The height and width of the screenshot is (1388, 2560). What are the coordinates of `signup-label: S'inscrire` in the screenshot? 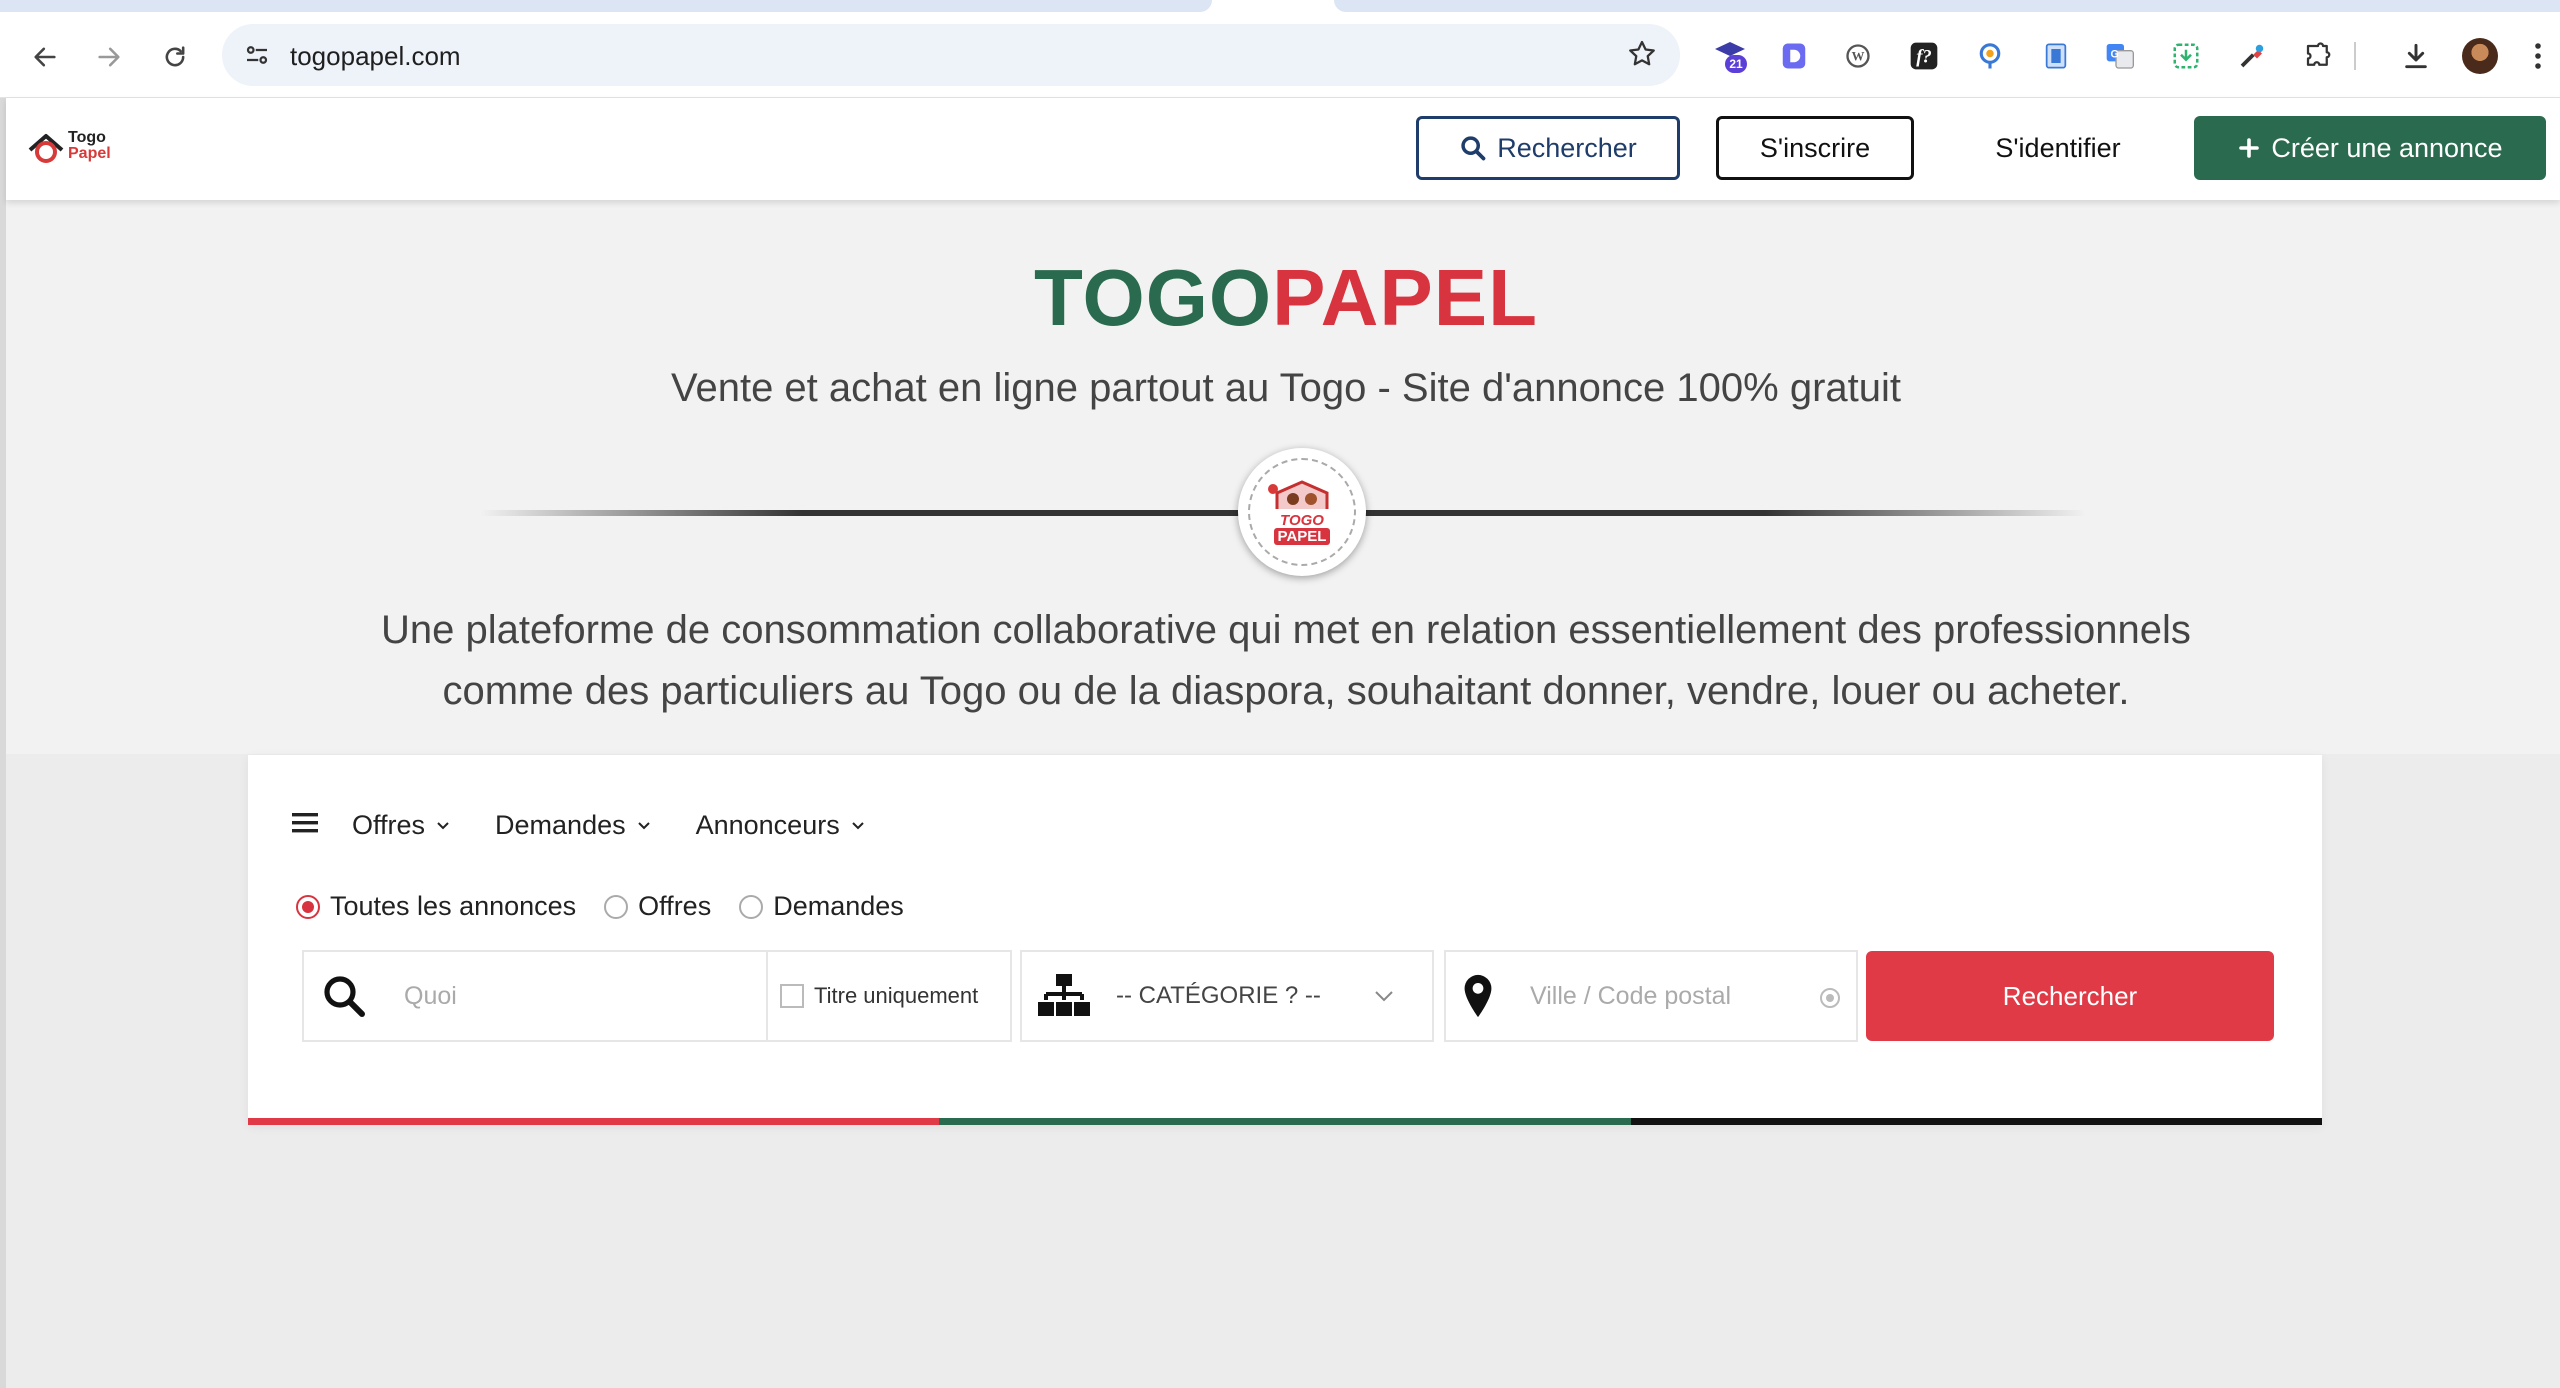 It's located at (1815, 147).